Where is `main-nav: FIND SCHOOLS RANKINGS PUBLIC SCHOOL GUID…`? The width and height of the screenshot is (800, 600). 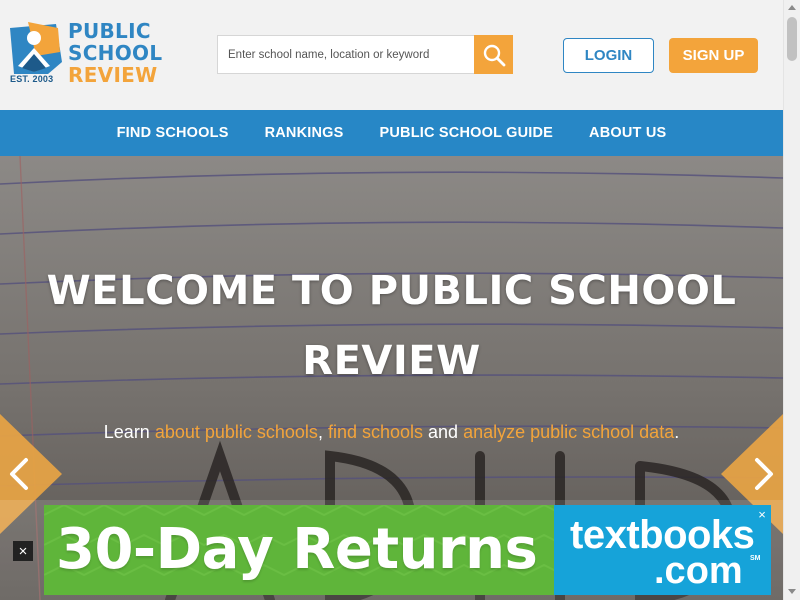
main-nav: FIND SCHOOLS RANKINGS PUBLIC SCHOOL GUID… is located at coordinates (391, 133).